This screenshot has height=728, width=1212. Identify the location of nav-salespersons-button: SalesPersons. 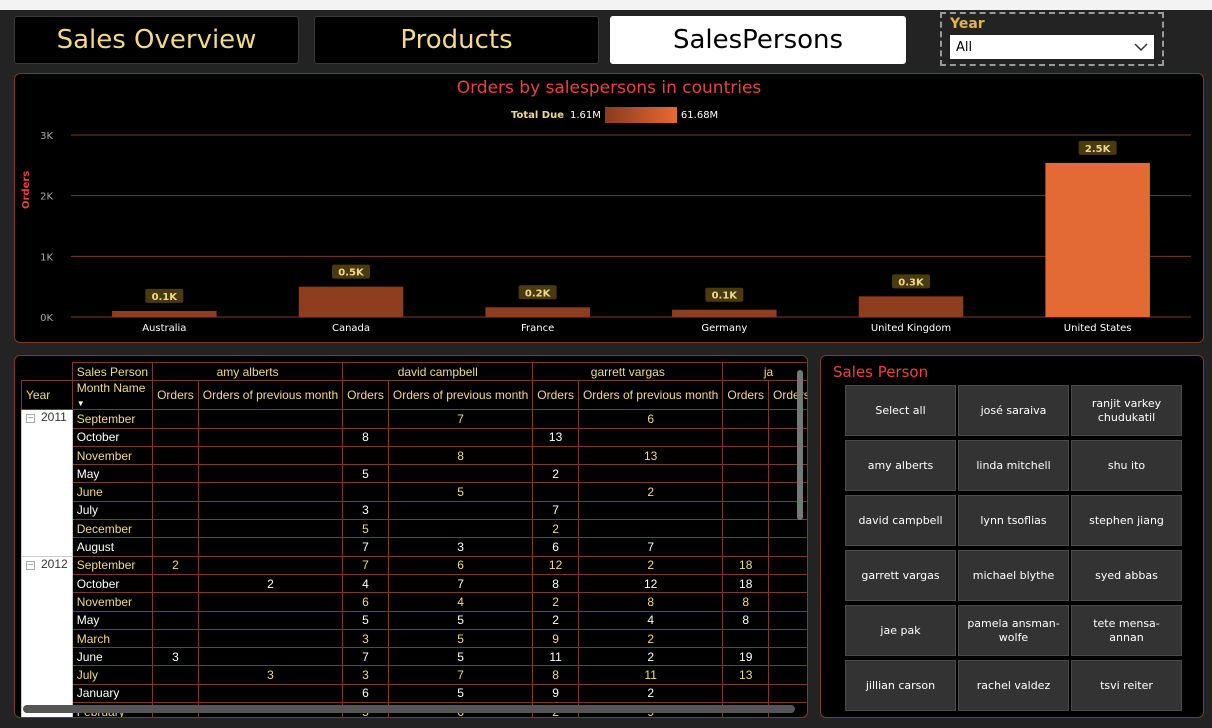
(758, 40).